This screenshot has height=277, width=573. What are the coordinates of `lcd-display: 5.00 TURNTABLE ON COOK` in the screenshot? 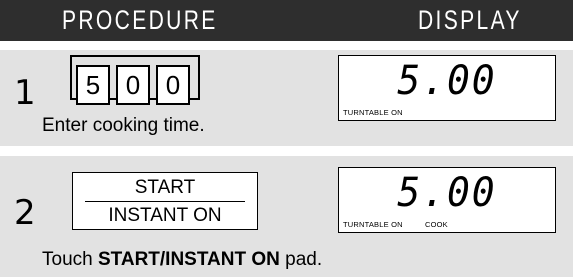 It's located at (447, 200).